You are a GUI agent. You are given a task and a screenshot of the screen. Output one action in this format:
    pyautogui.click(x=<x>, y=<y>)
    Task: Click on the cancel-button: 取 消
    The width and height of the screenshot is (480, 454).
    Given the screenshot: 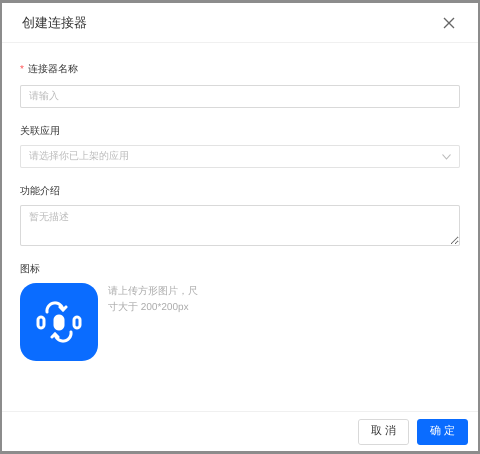 What is the action you would take?
    pyautogui.click(x=383, y=431)
    